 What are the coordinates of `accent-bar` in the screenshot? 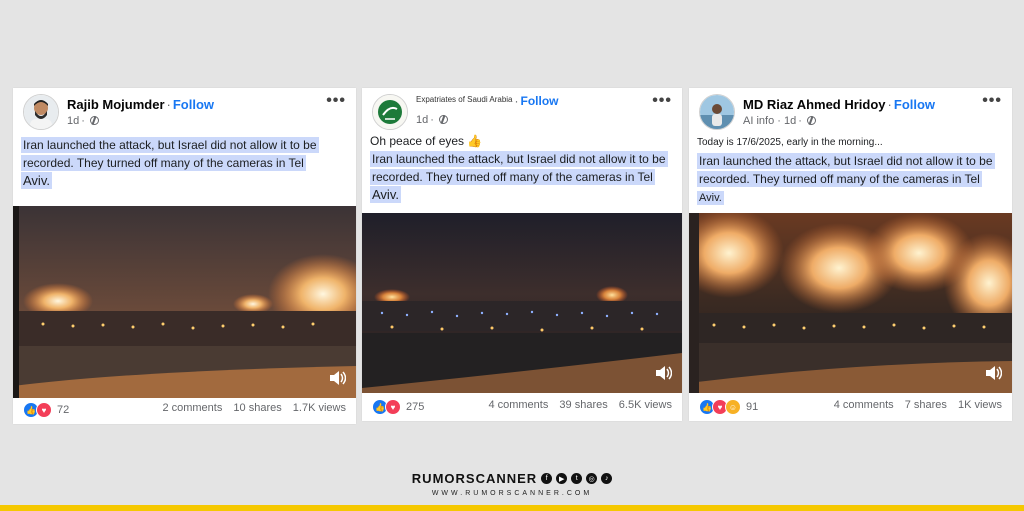 It's located at (512, 508).